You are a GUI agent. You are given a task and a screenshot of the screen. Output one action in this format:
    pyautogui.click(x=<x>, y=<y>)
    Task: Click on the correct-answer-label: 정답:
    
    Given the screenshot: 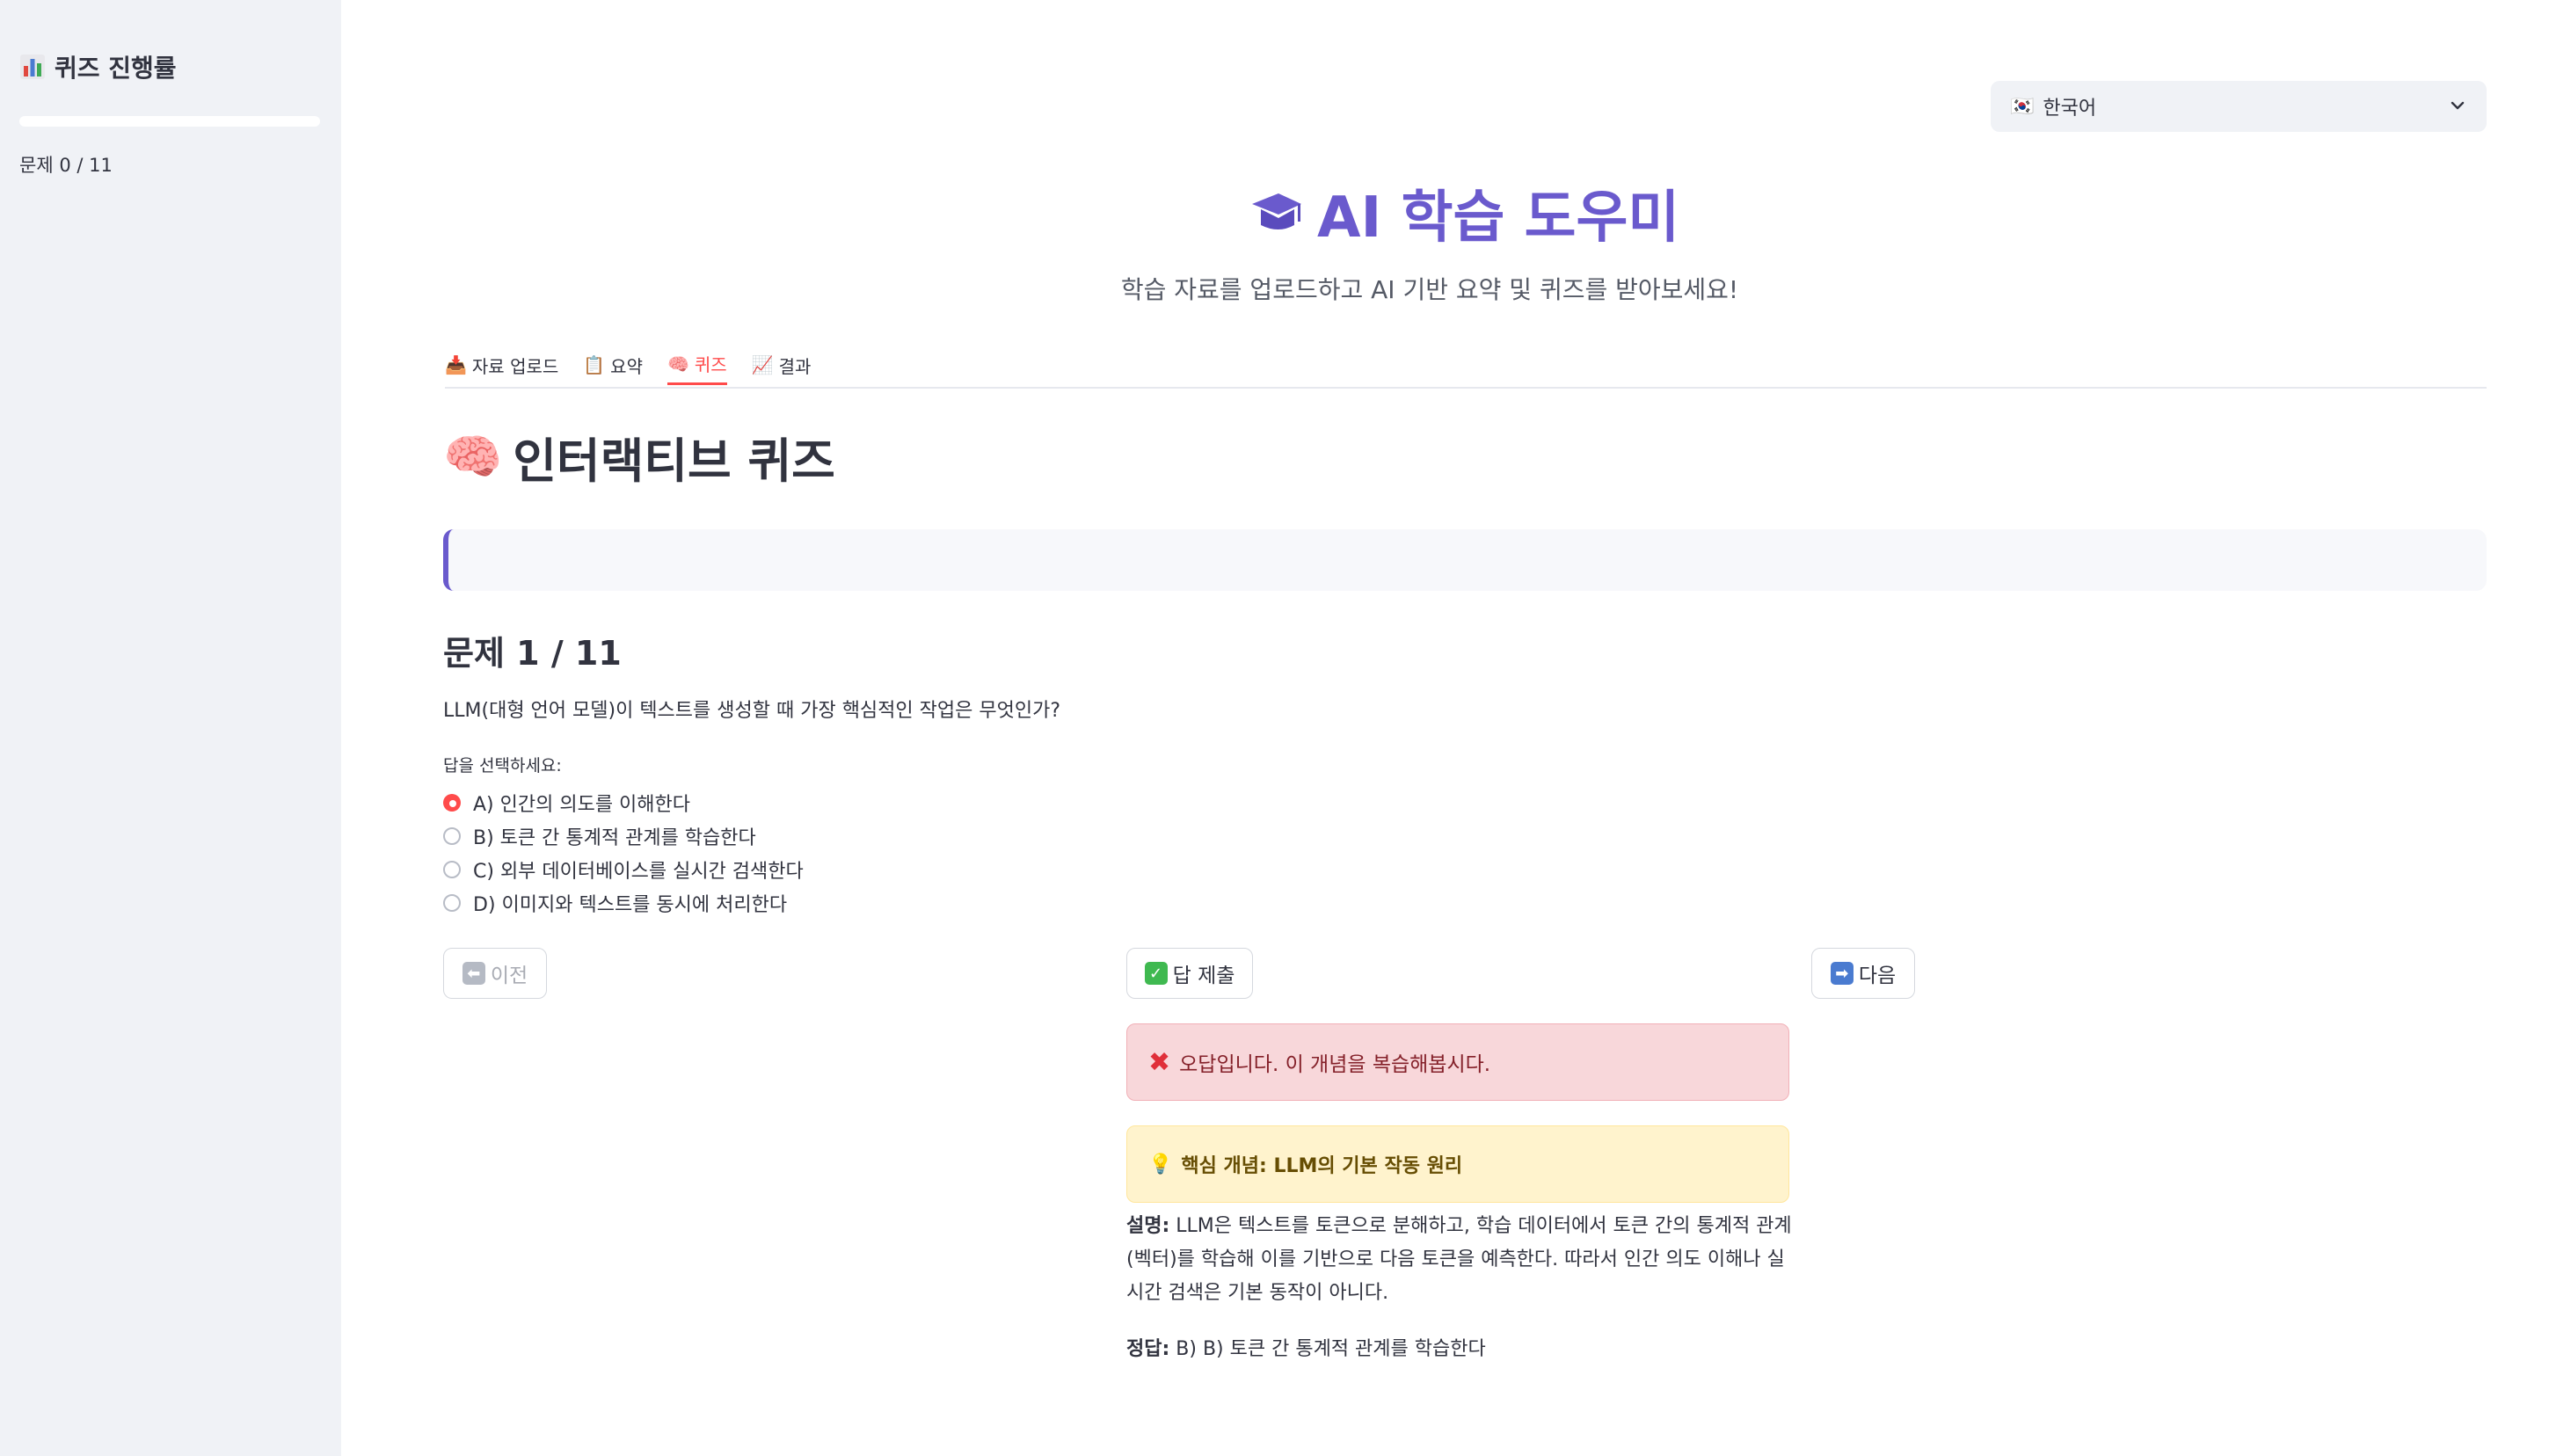 What is the action you would take?
    pyautogui.click(x=1148, y=1349)
    